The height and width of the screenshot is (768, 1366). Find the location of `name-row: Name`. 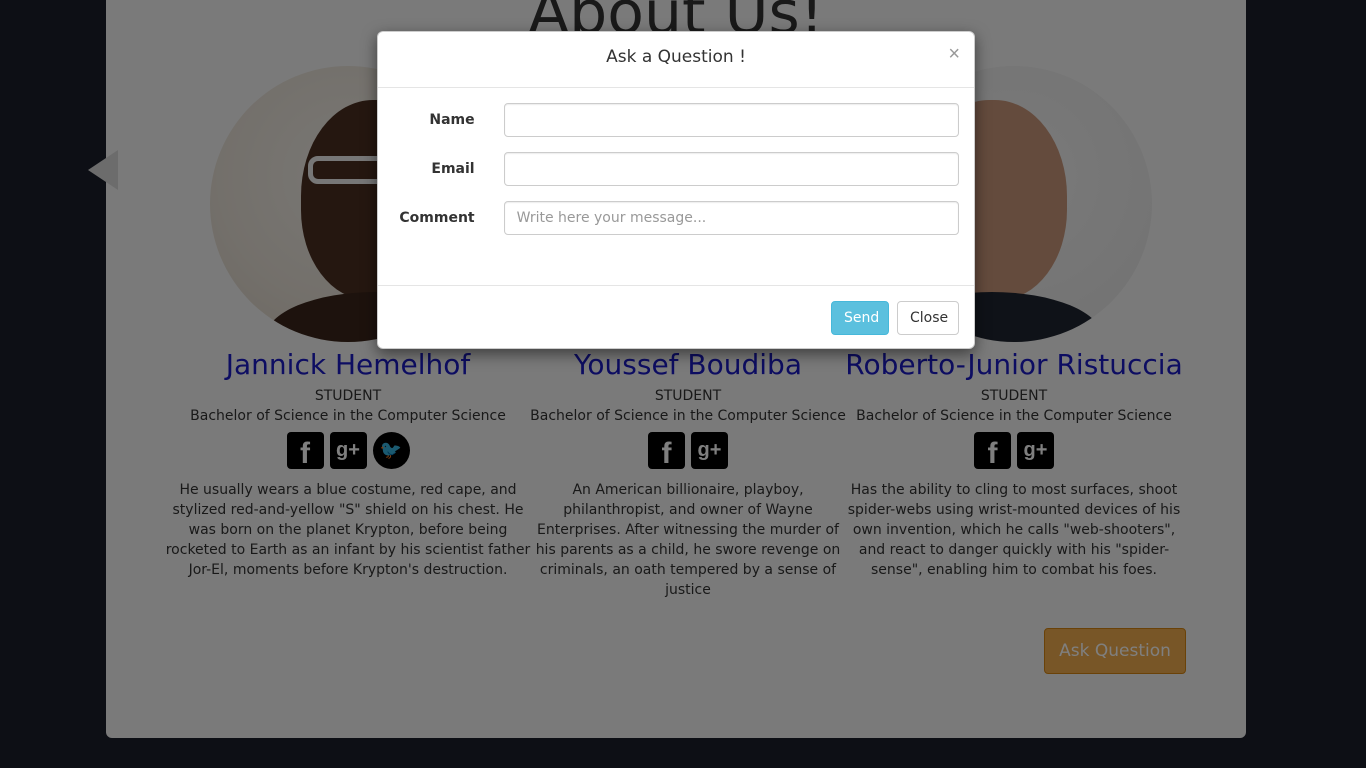

name-row: Name is located at coordinates (676, 120).